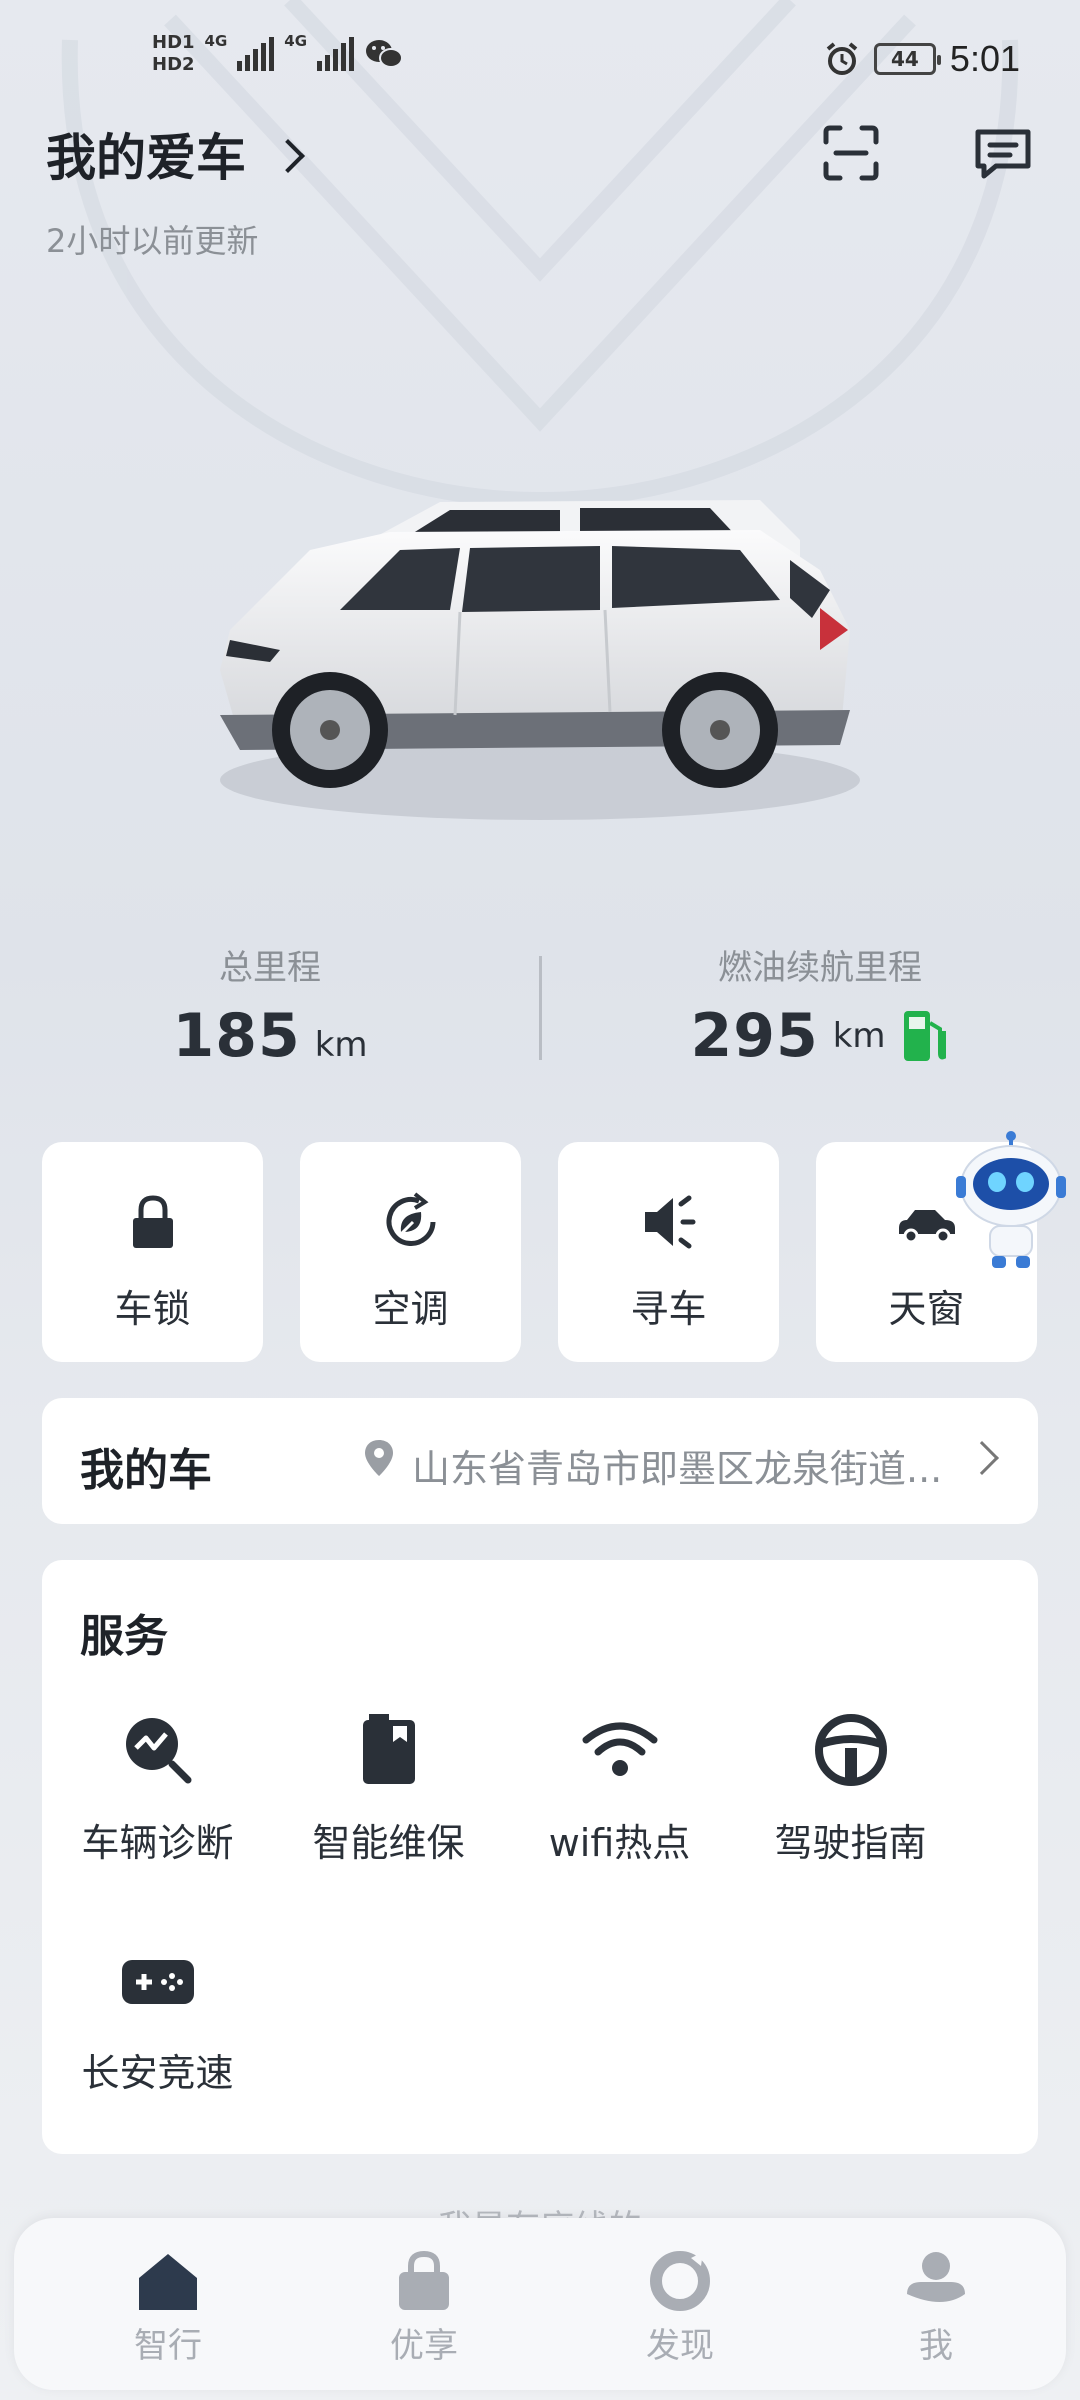  Describe the element at coordinates (173, 53) in the screenshot. I see `sim-indicator: HD1 HD2` at that location.